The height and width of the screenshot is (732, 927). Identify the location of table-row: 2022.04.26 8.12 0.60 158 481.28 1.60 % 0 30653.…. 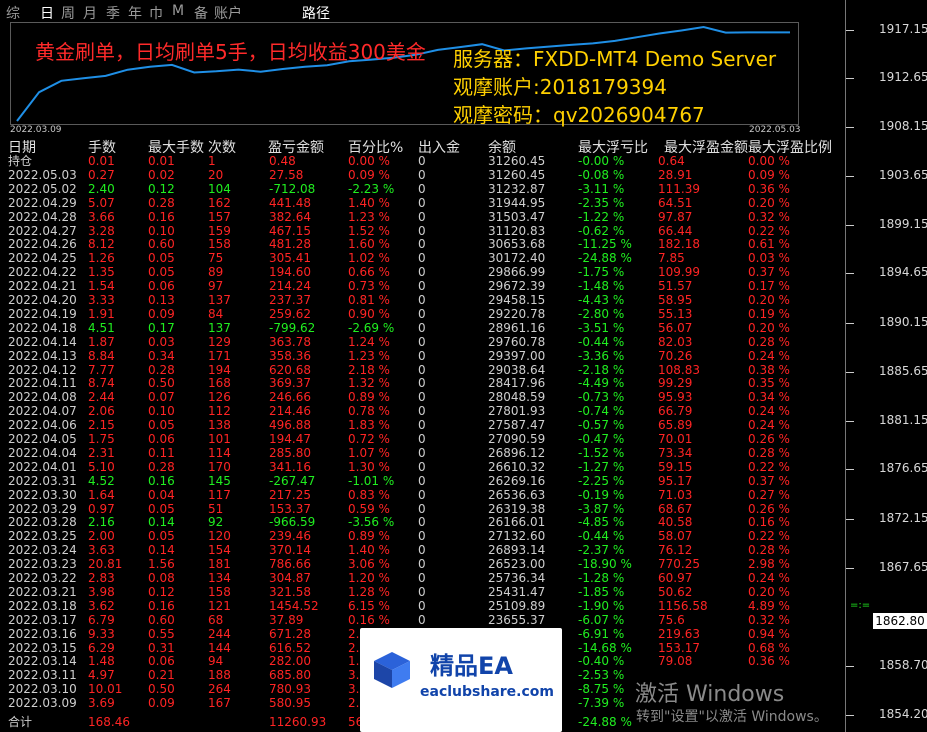
(422, 244).